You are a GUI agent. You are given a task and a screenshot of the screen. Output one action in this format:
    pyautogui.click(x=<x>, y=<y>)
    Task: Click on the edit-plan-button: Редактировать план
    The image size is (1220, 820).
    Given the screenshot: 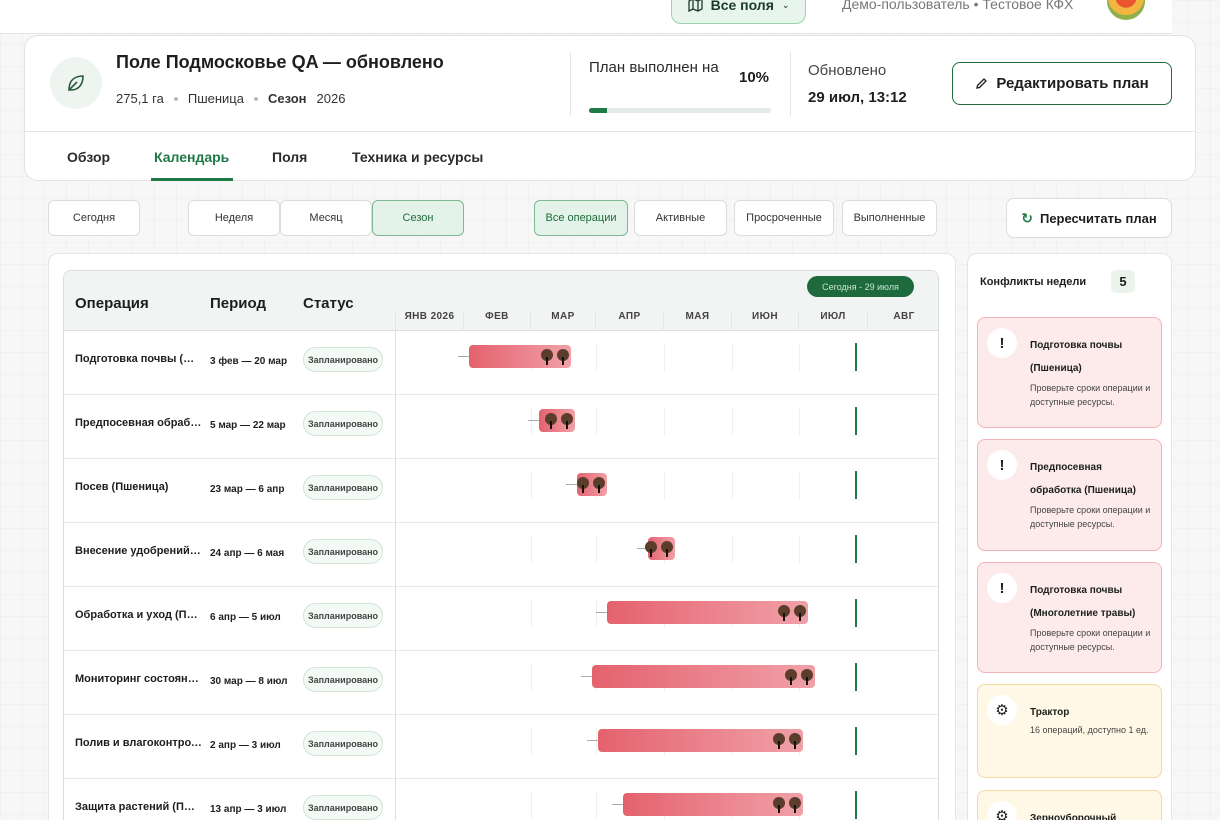 What is the action you would take?
    pyautogui.click(x=1062, y=83)
    